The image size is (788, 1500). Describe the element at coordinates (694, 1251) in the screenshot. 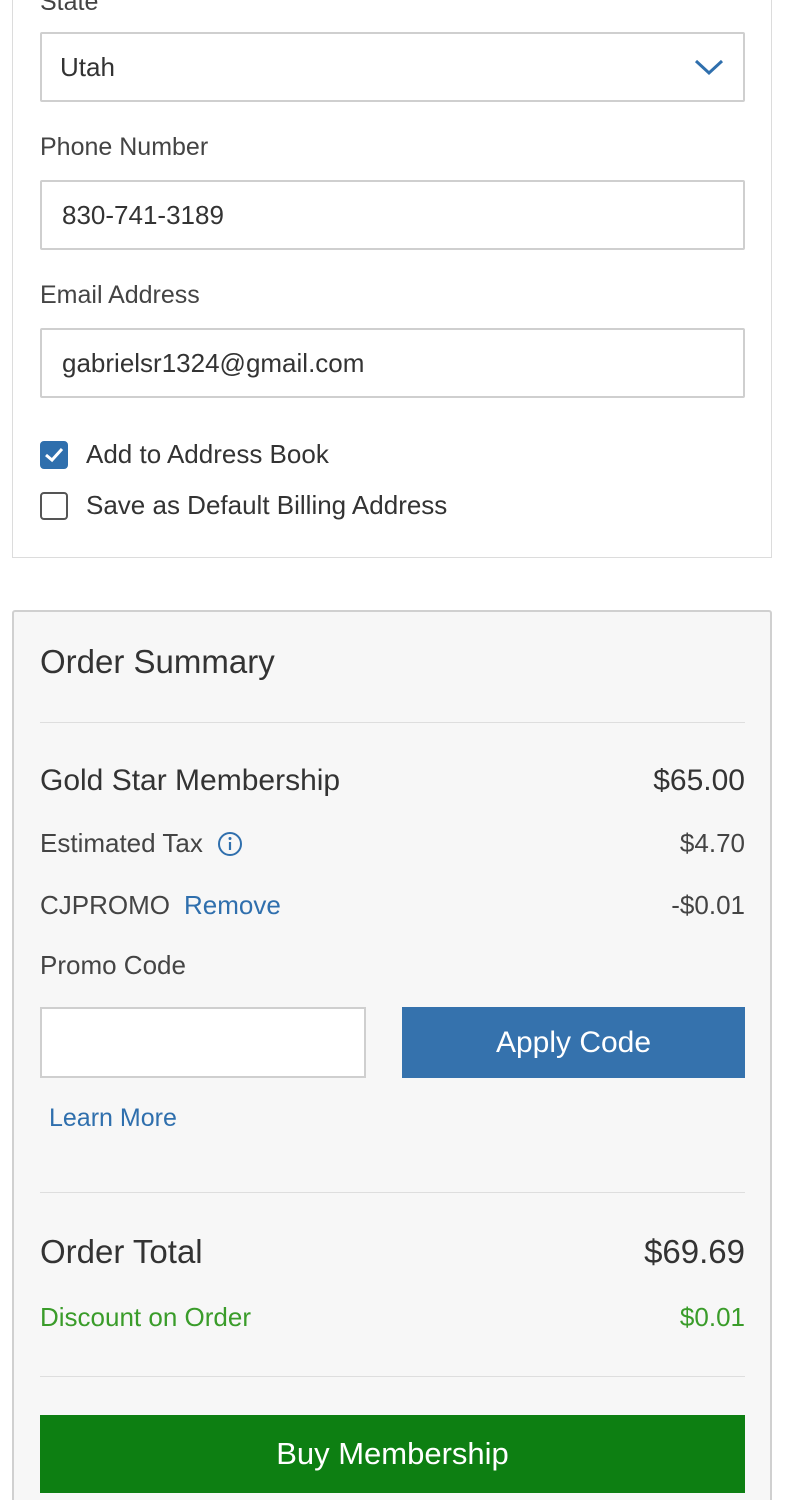

I see `order-total-value: $69.69` at that location.